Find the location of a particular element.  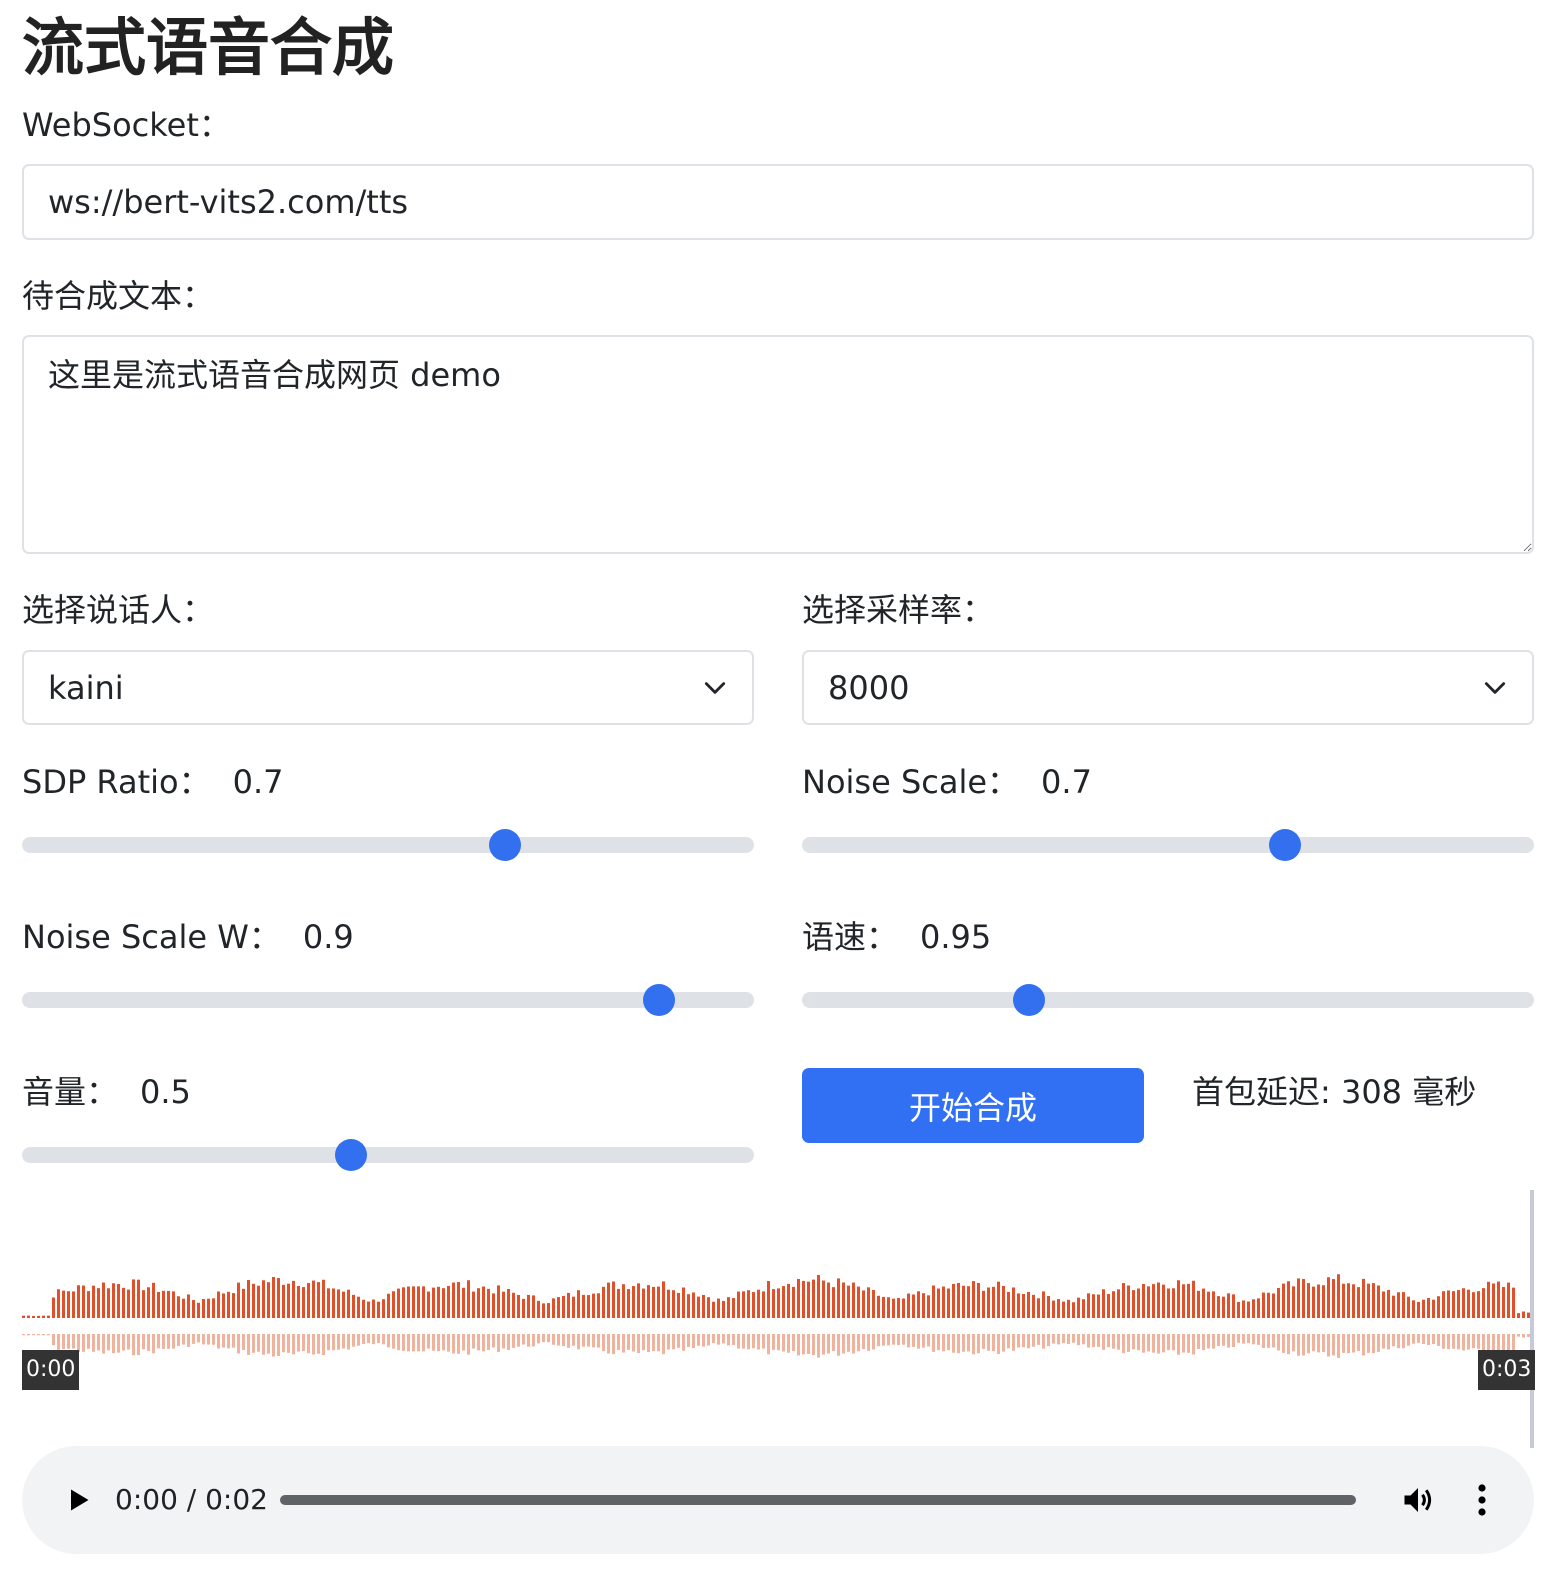

play-icon is located at coordinates (78, 1500).